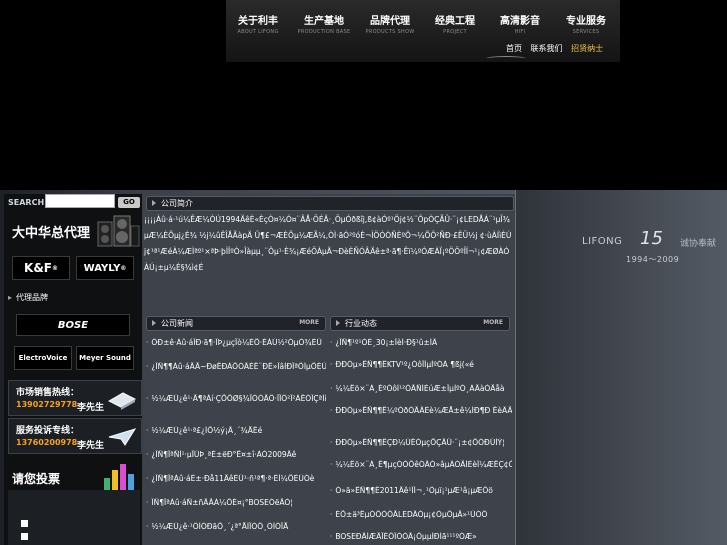  I want to click on brand-bose-logo: BOSE, so click(73, 325).